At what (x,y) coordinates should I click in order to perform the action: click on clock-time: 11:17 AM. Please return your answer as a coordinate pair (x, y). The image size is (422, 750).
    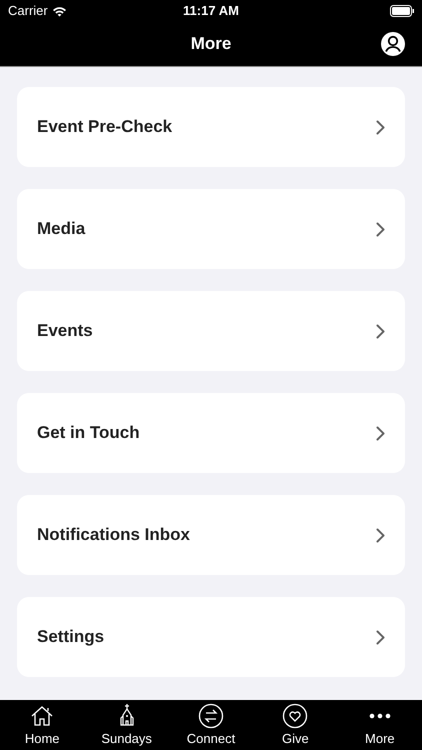
    Looking at the image, I should click on (211, 11).